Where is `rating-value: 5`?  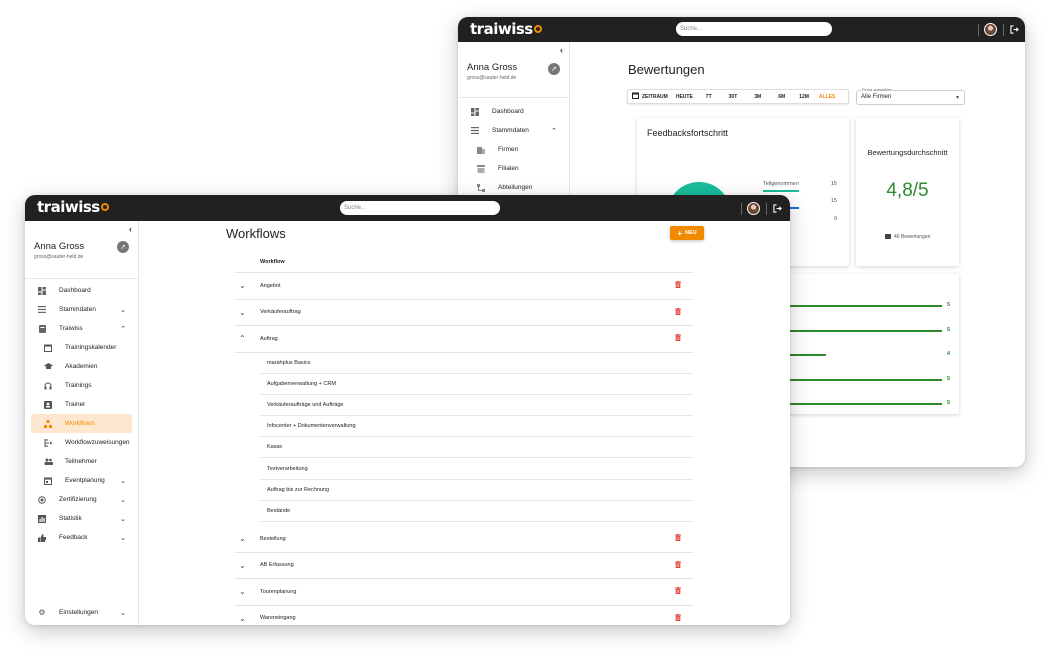
rating-value: 5 is located at coordinates (949, 305).